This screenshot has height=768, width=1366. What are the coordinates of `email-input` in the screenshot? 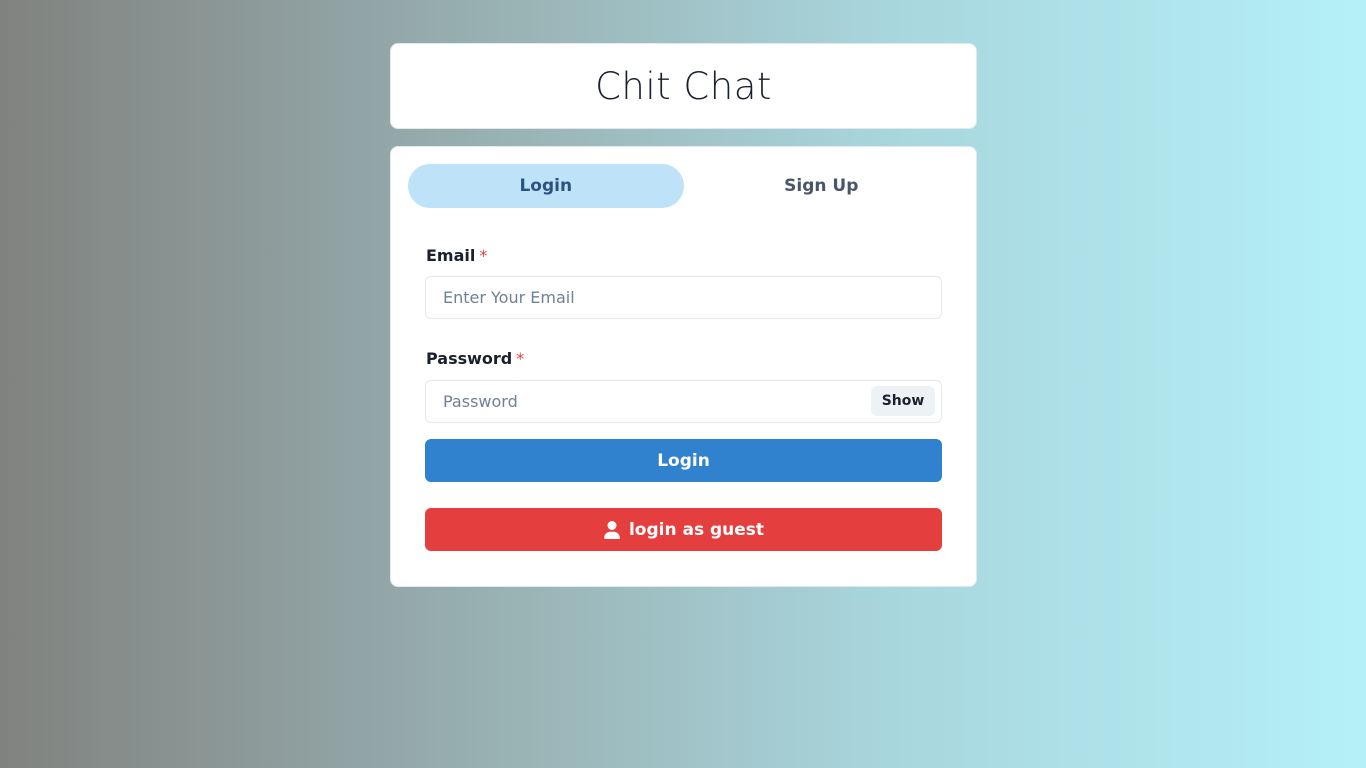 It's located at (683, 297).